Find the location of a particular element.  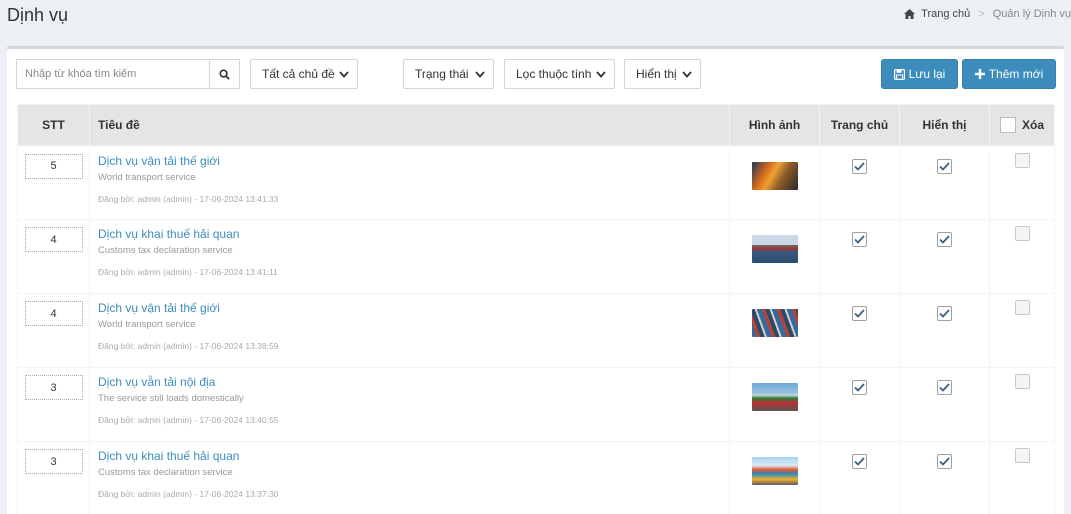

header-display: Hiển thị is located at coordinates (944, 125).